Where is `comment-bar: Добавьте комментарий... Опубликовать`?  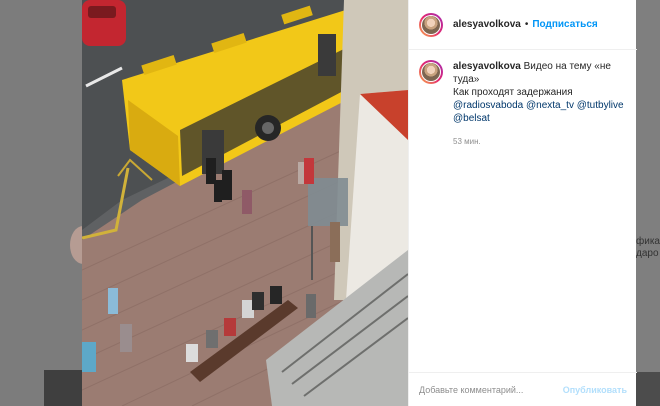 comment-bar: Добавьте комментарий... Опубликовать is located at coordinates (523, 389).